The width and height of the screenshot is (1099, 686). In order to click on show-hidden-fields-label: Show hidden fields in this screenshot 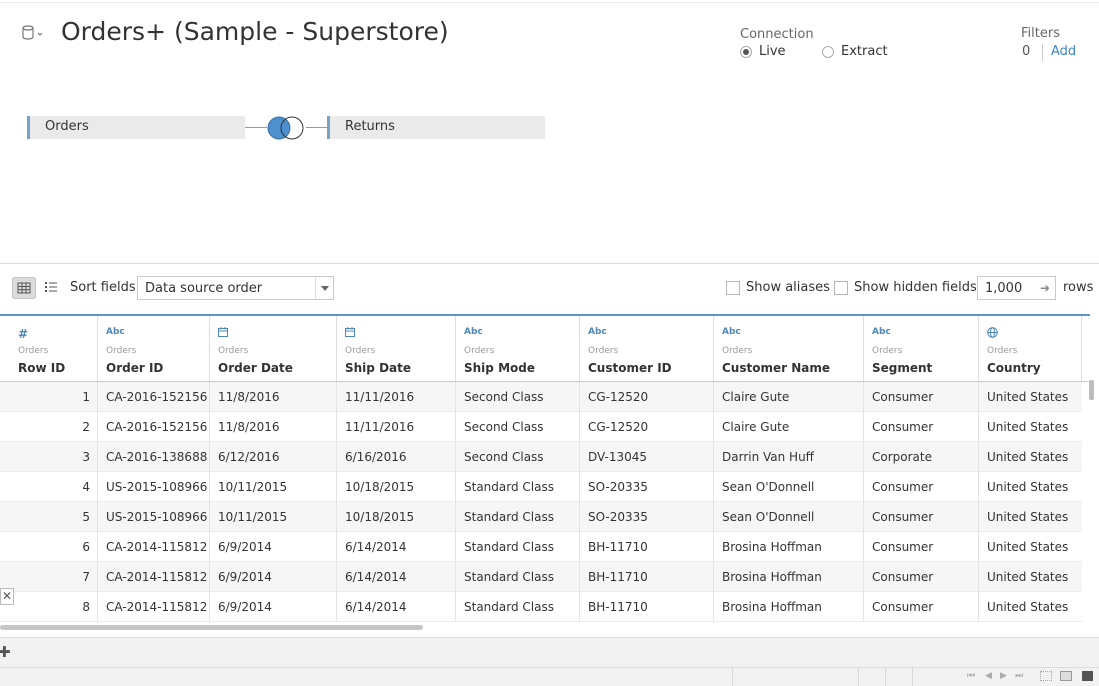, I will do `click(915, 287)`.